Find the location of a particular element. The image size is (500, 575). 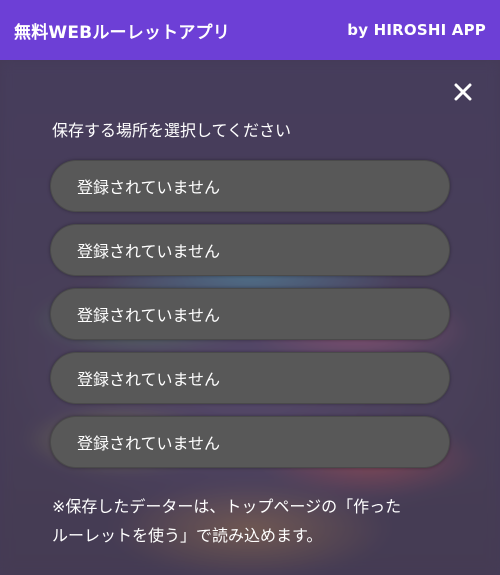

save-slot-3: 登録されていません is located at coordinates (250, 314).